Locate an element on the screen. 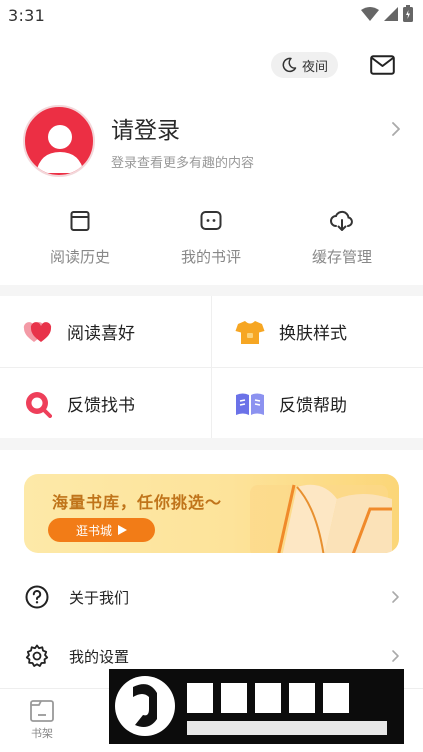 The width and height of the screenshot is (423, 752). quick-actions: 阅读历史 我的书评 缓存管理 is located at coordinates (211, 240).